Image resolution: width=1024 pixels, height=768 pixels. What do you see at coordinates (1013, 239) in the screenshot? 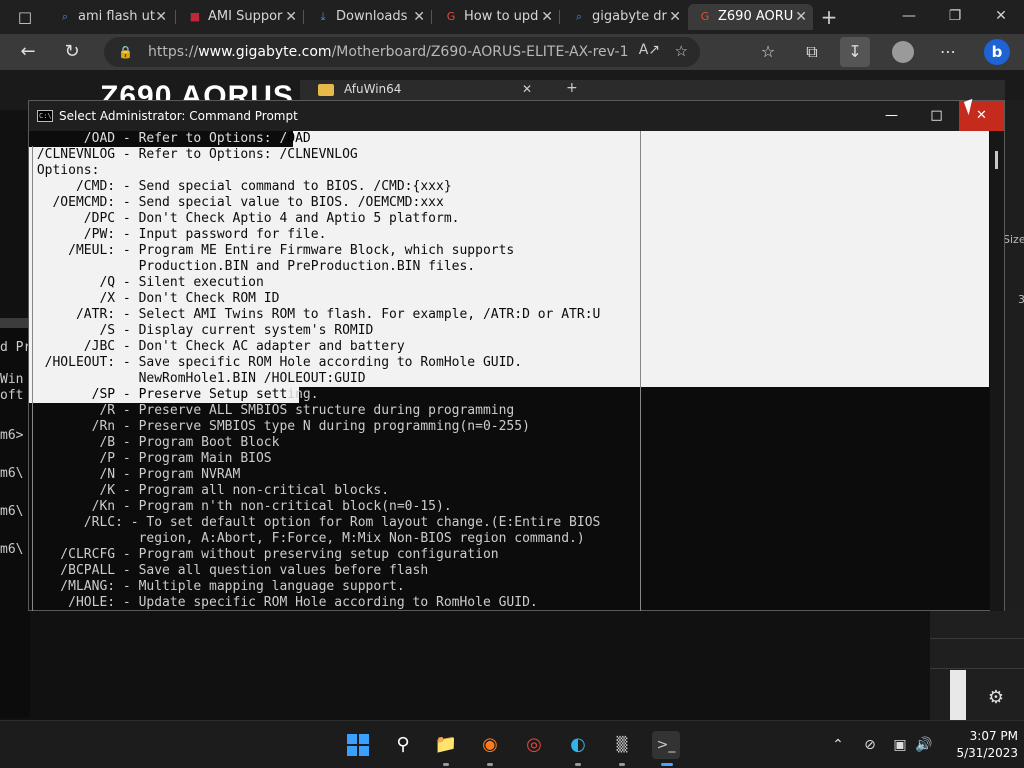
I see `size-column-header: Size` at bounding box center [1013, 239].